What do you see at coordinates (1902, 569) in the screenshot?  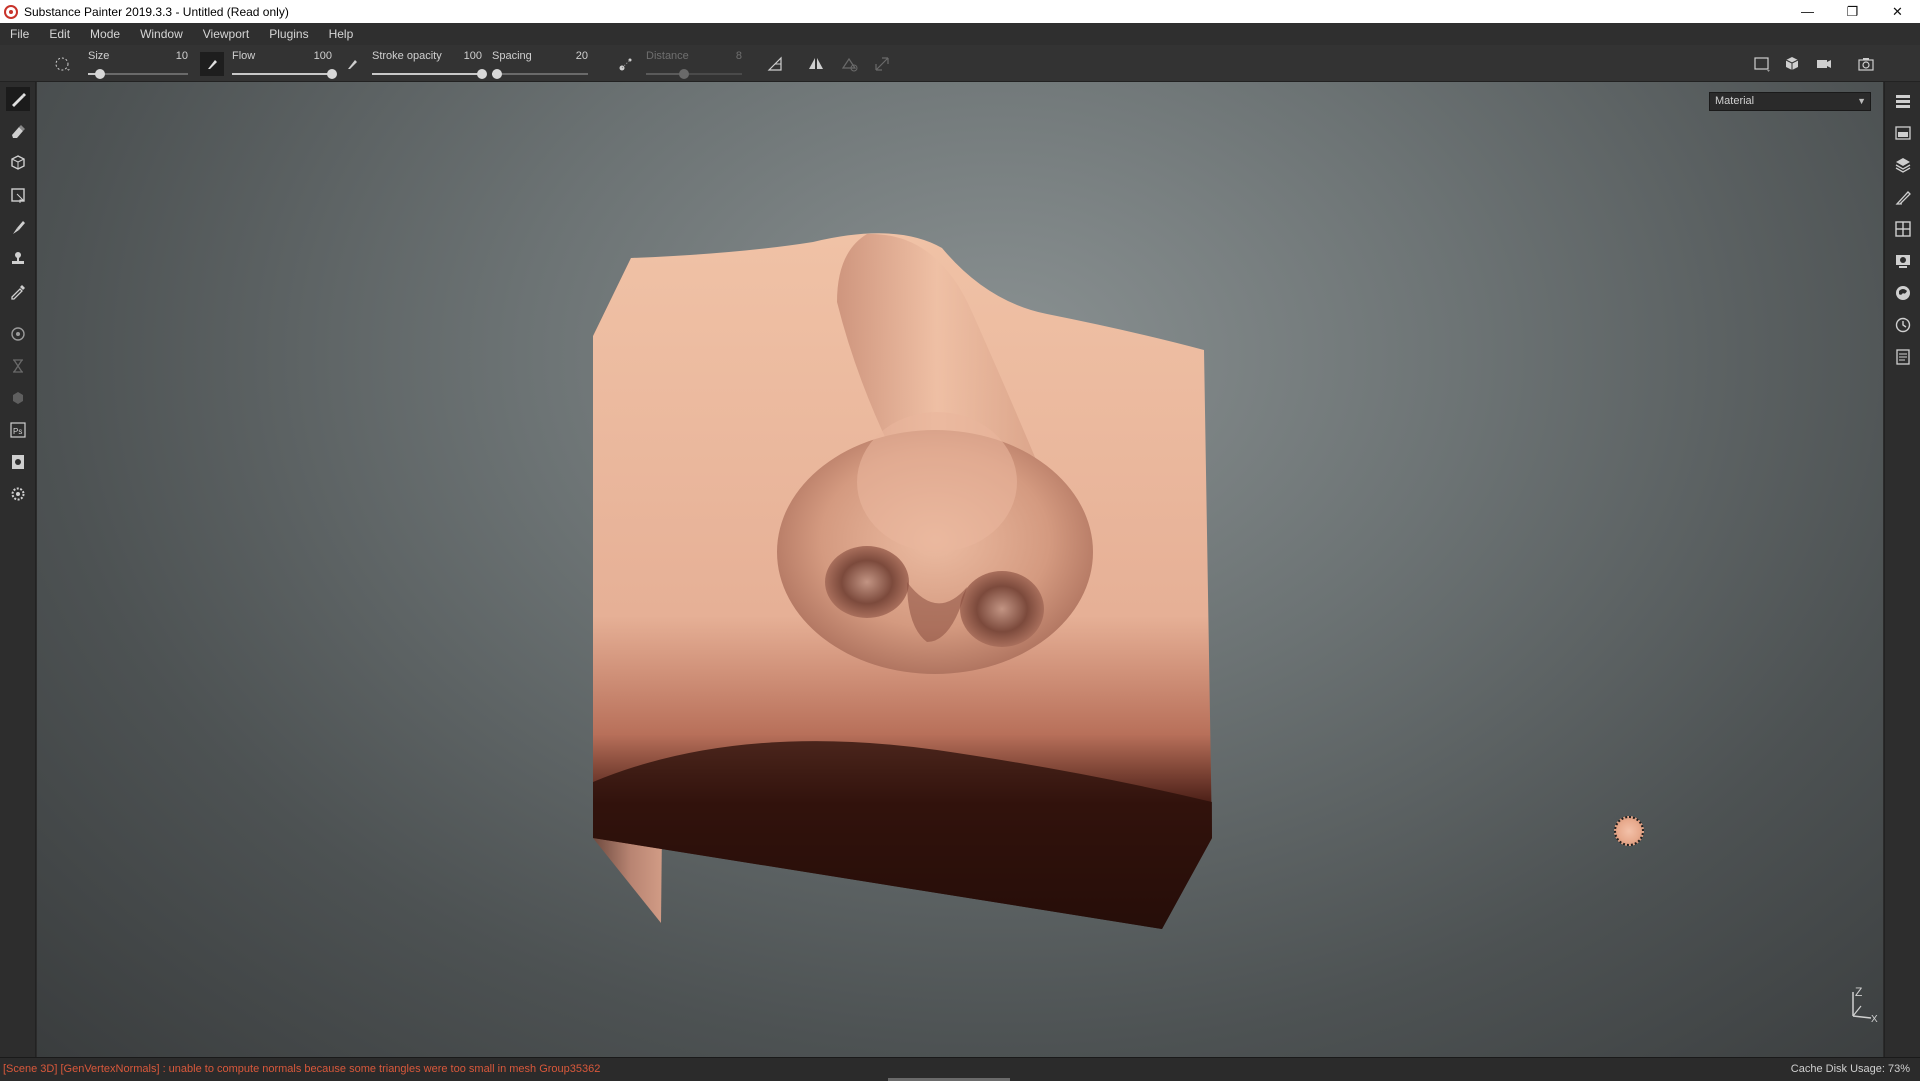 I see `panel-shelf` at bounding box center [1902, 569].